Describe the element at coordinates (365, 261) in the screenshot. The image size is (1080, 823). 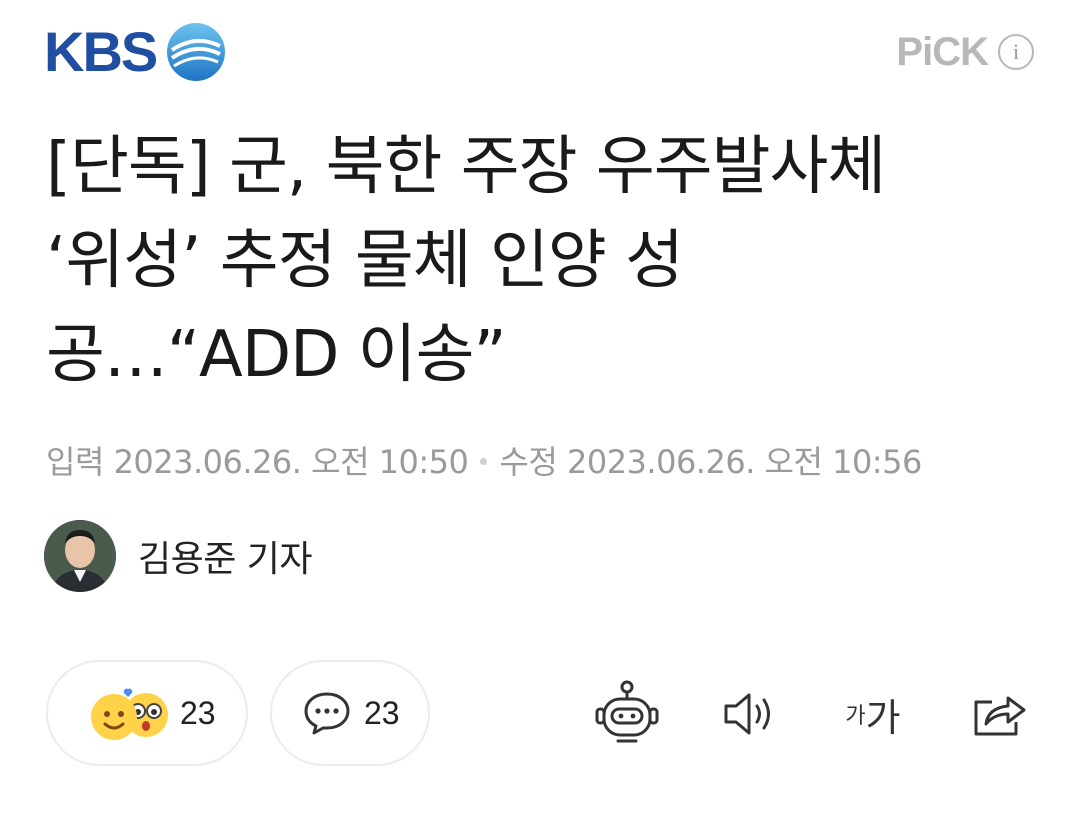
I see `headline-line-2: ‘위성’ 추정 물체 인양 성` at that location.